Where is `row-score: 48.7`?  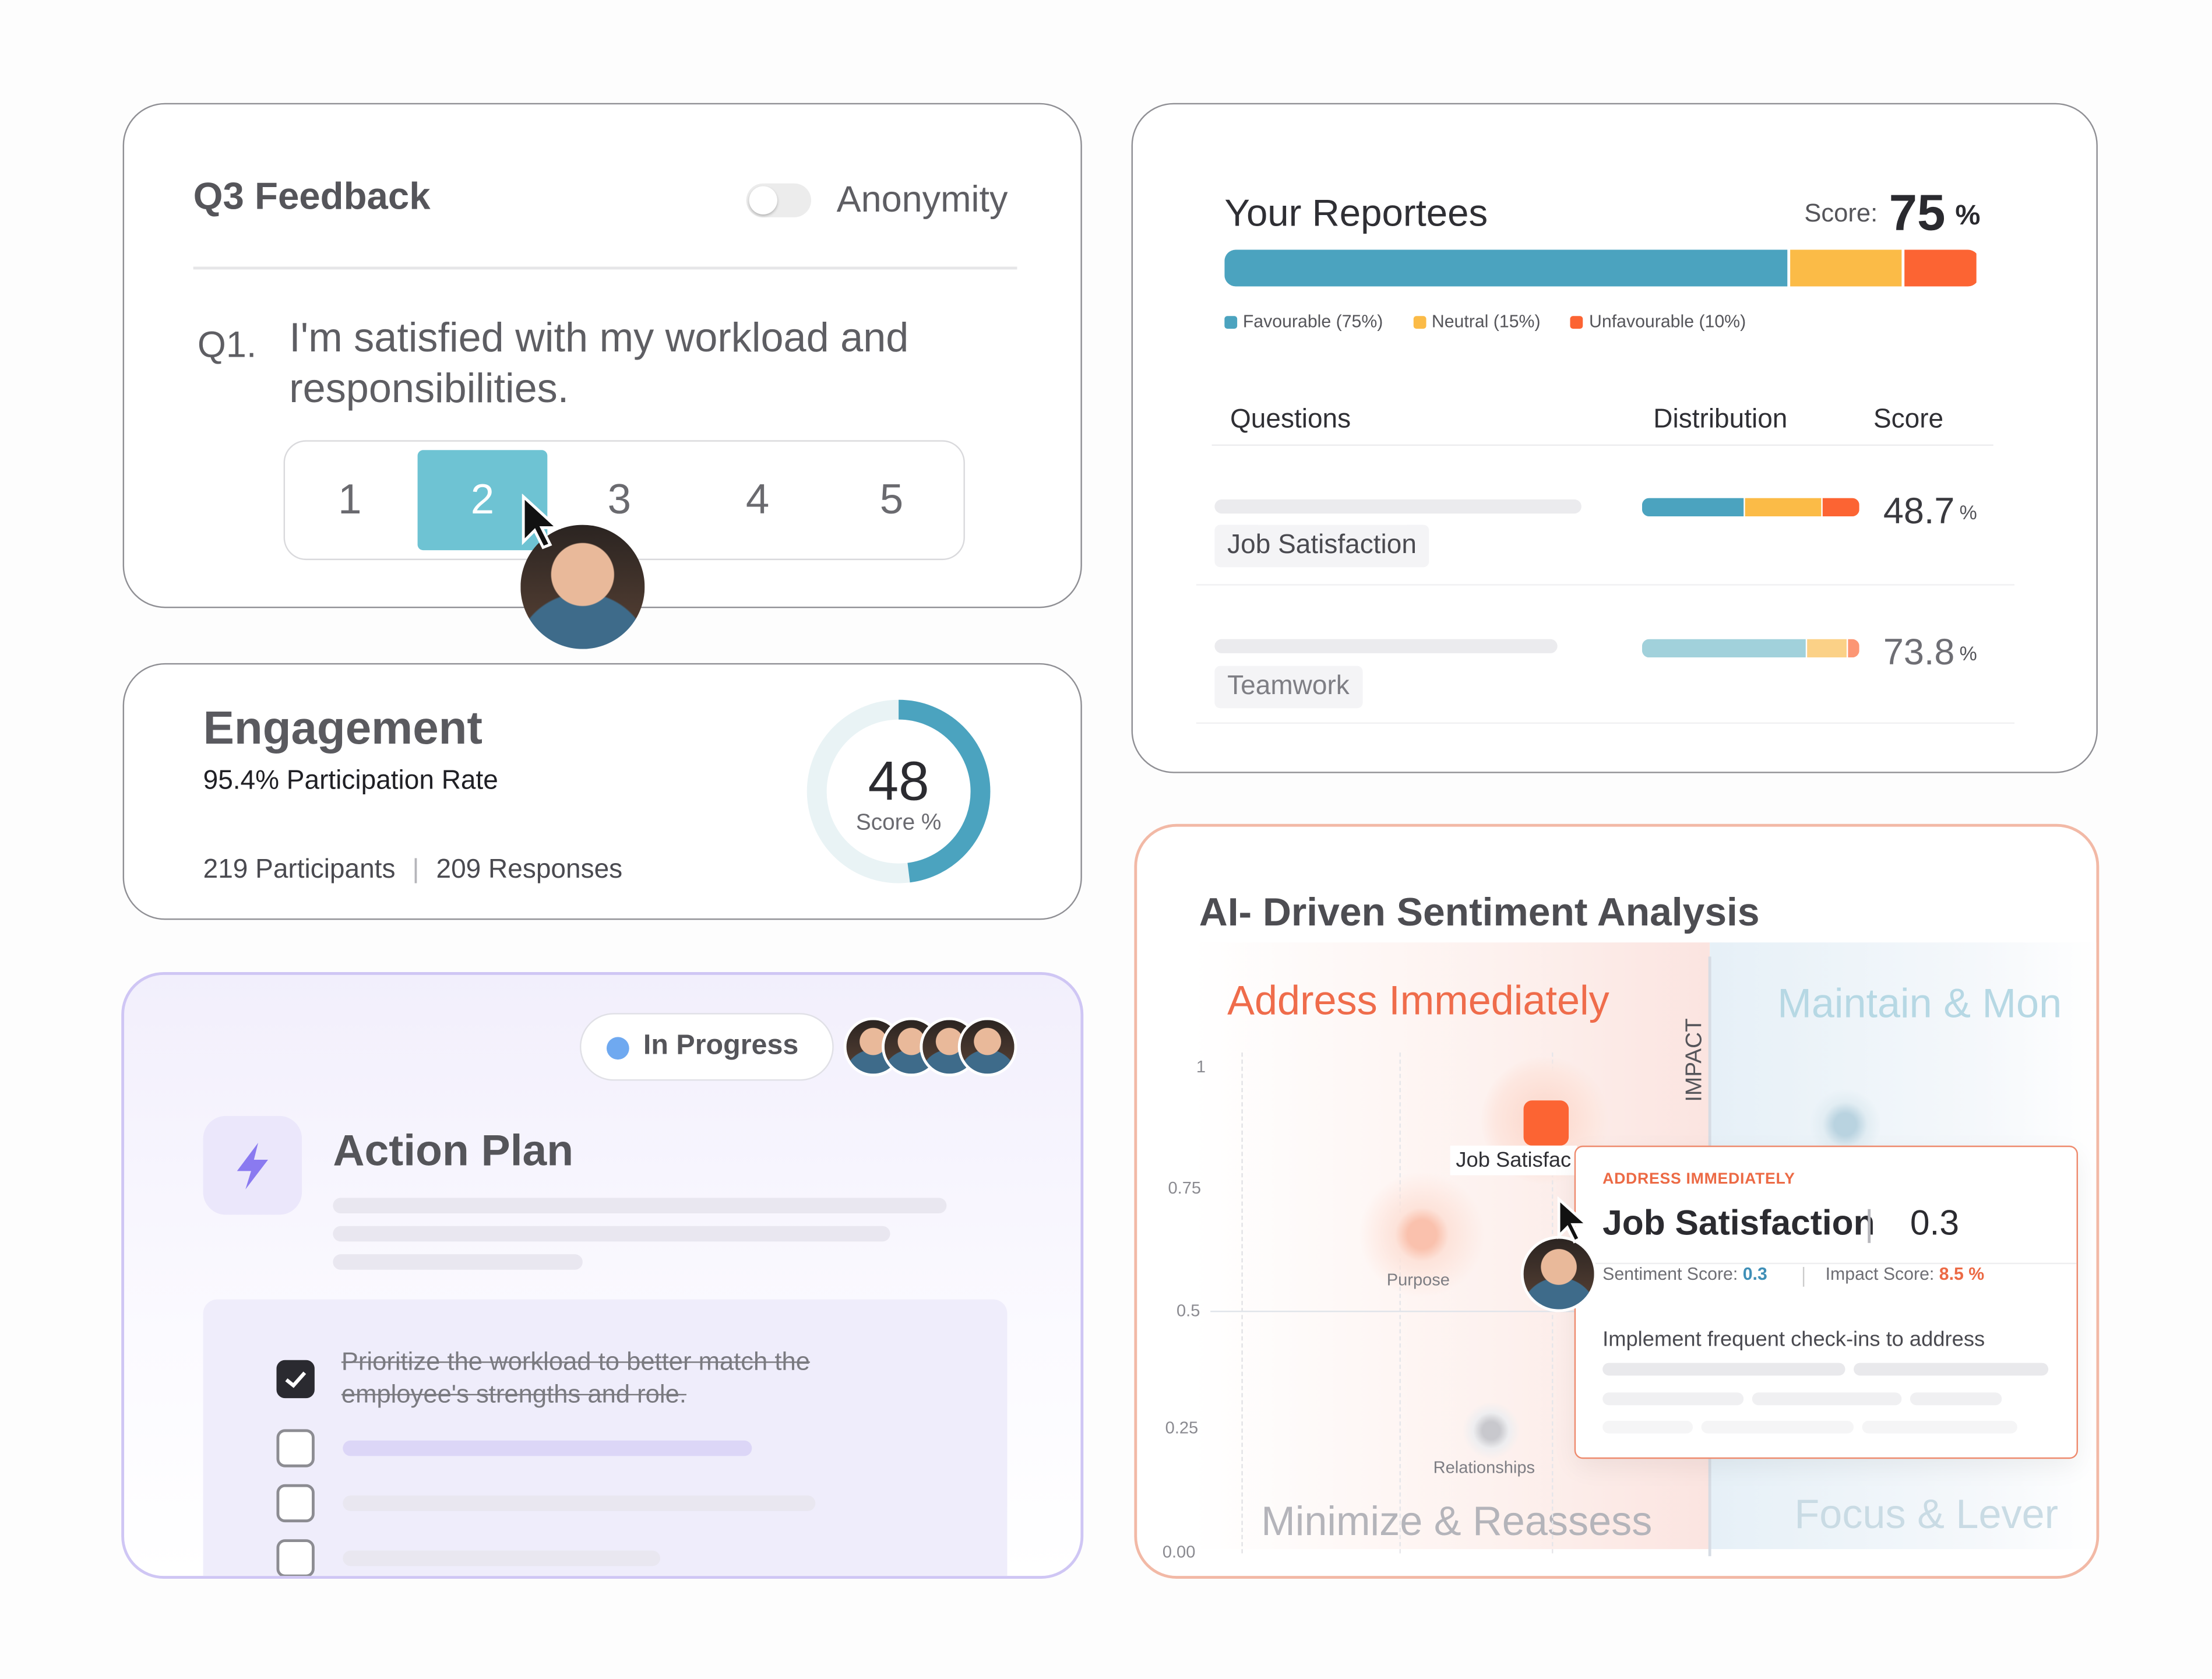
row-score: 48.7 is located at coordinates (1919, 511).